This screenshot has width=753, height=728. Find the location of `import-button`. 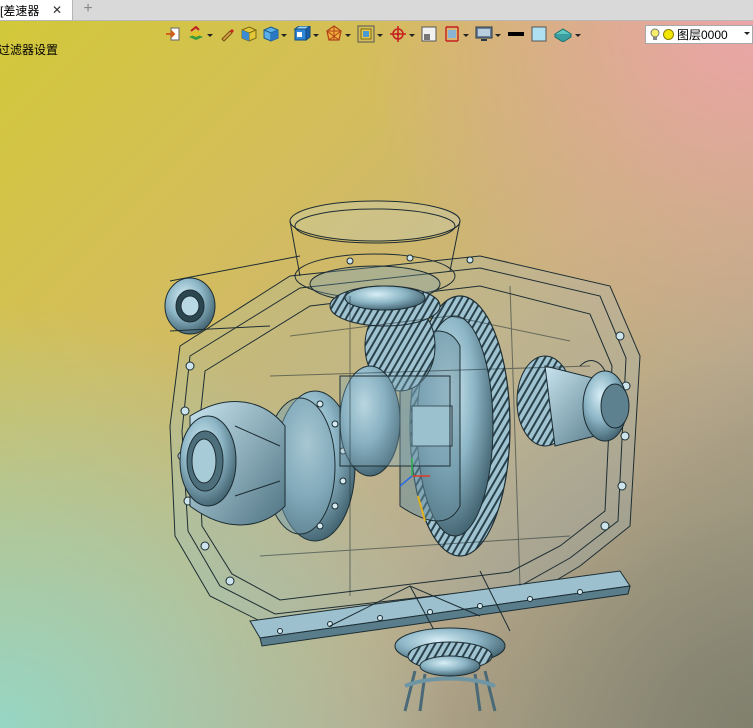

import-button is located at coordinates (173, 34).